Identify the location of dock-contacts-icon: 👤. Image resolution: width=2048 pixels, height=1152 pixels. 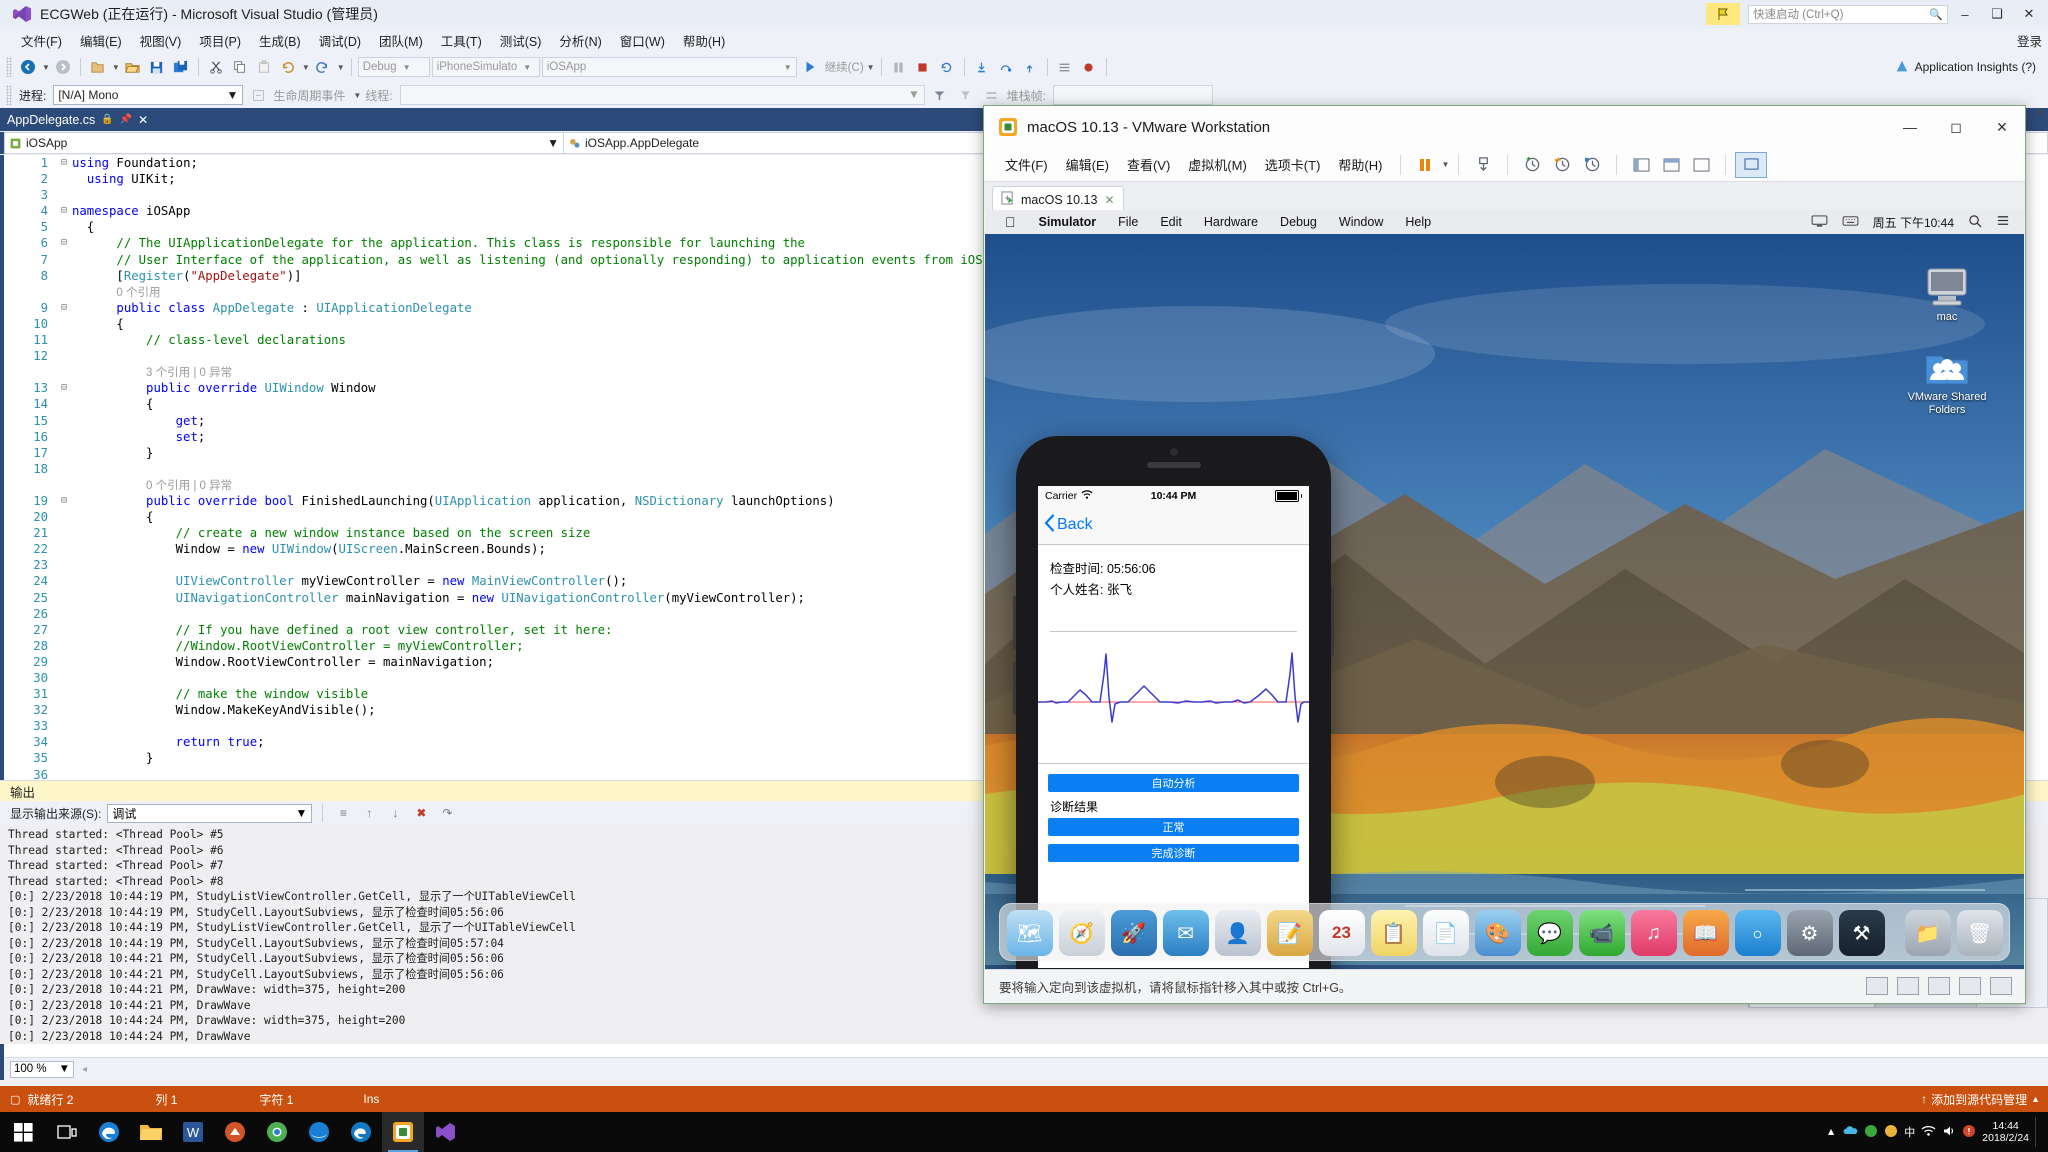
(1237, 933).